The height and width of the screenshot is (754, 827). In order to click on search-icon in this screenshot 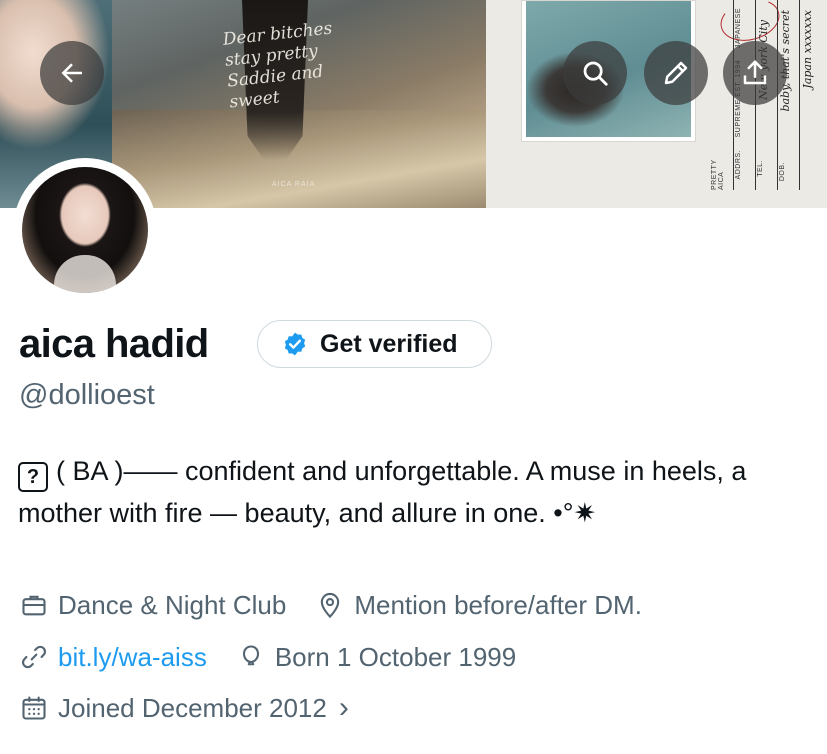, I will do `click(595, 73)`.